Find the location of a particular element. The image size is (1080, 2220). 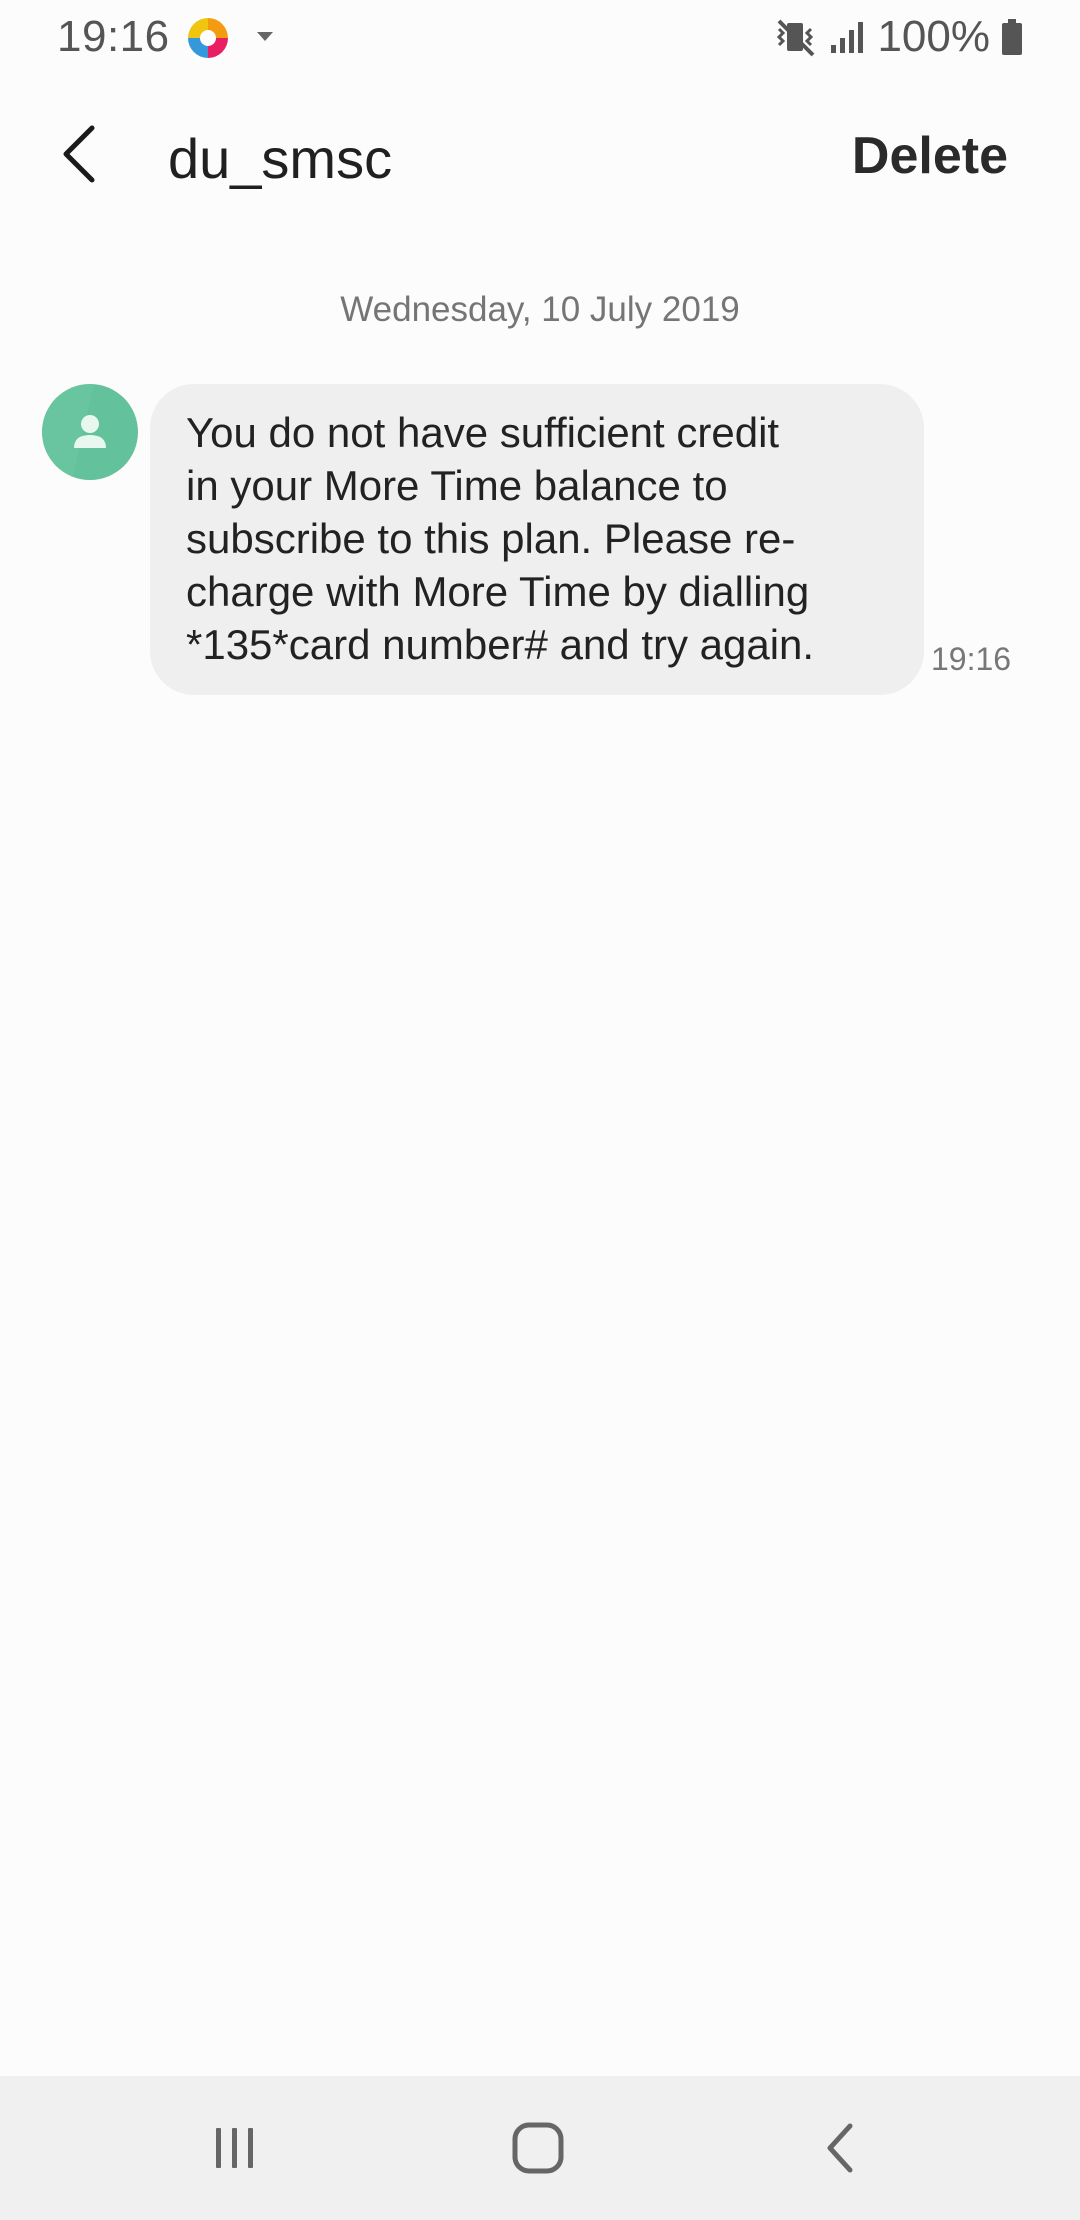

app-notification-icon is located at coordinates (208, 38).